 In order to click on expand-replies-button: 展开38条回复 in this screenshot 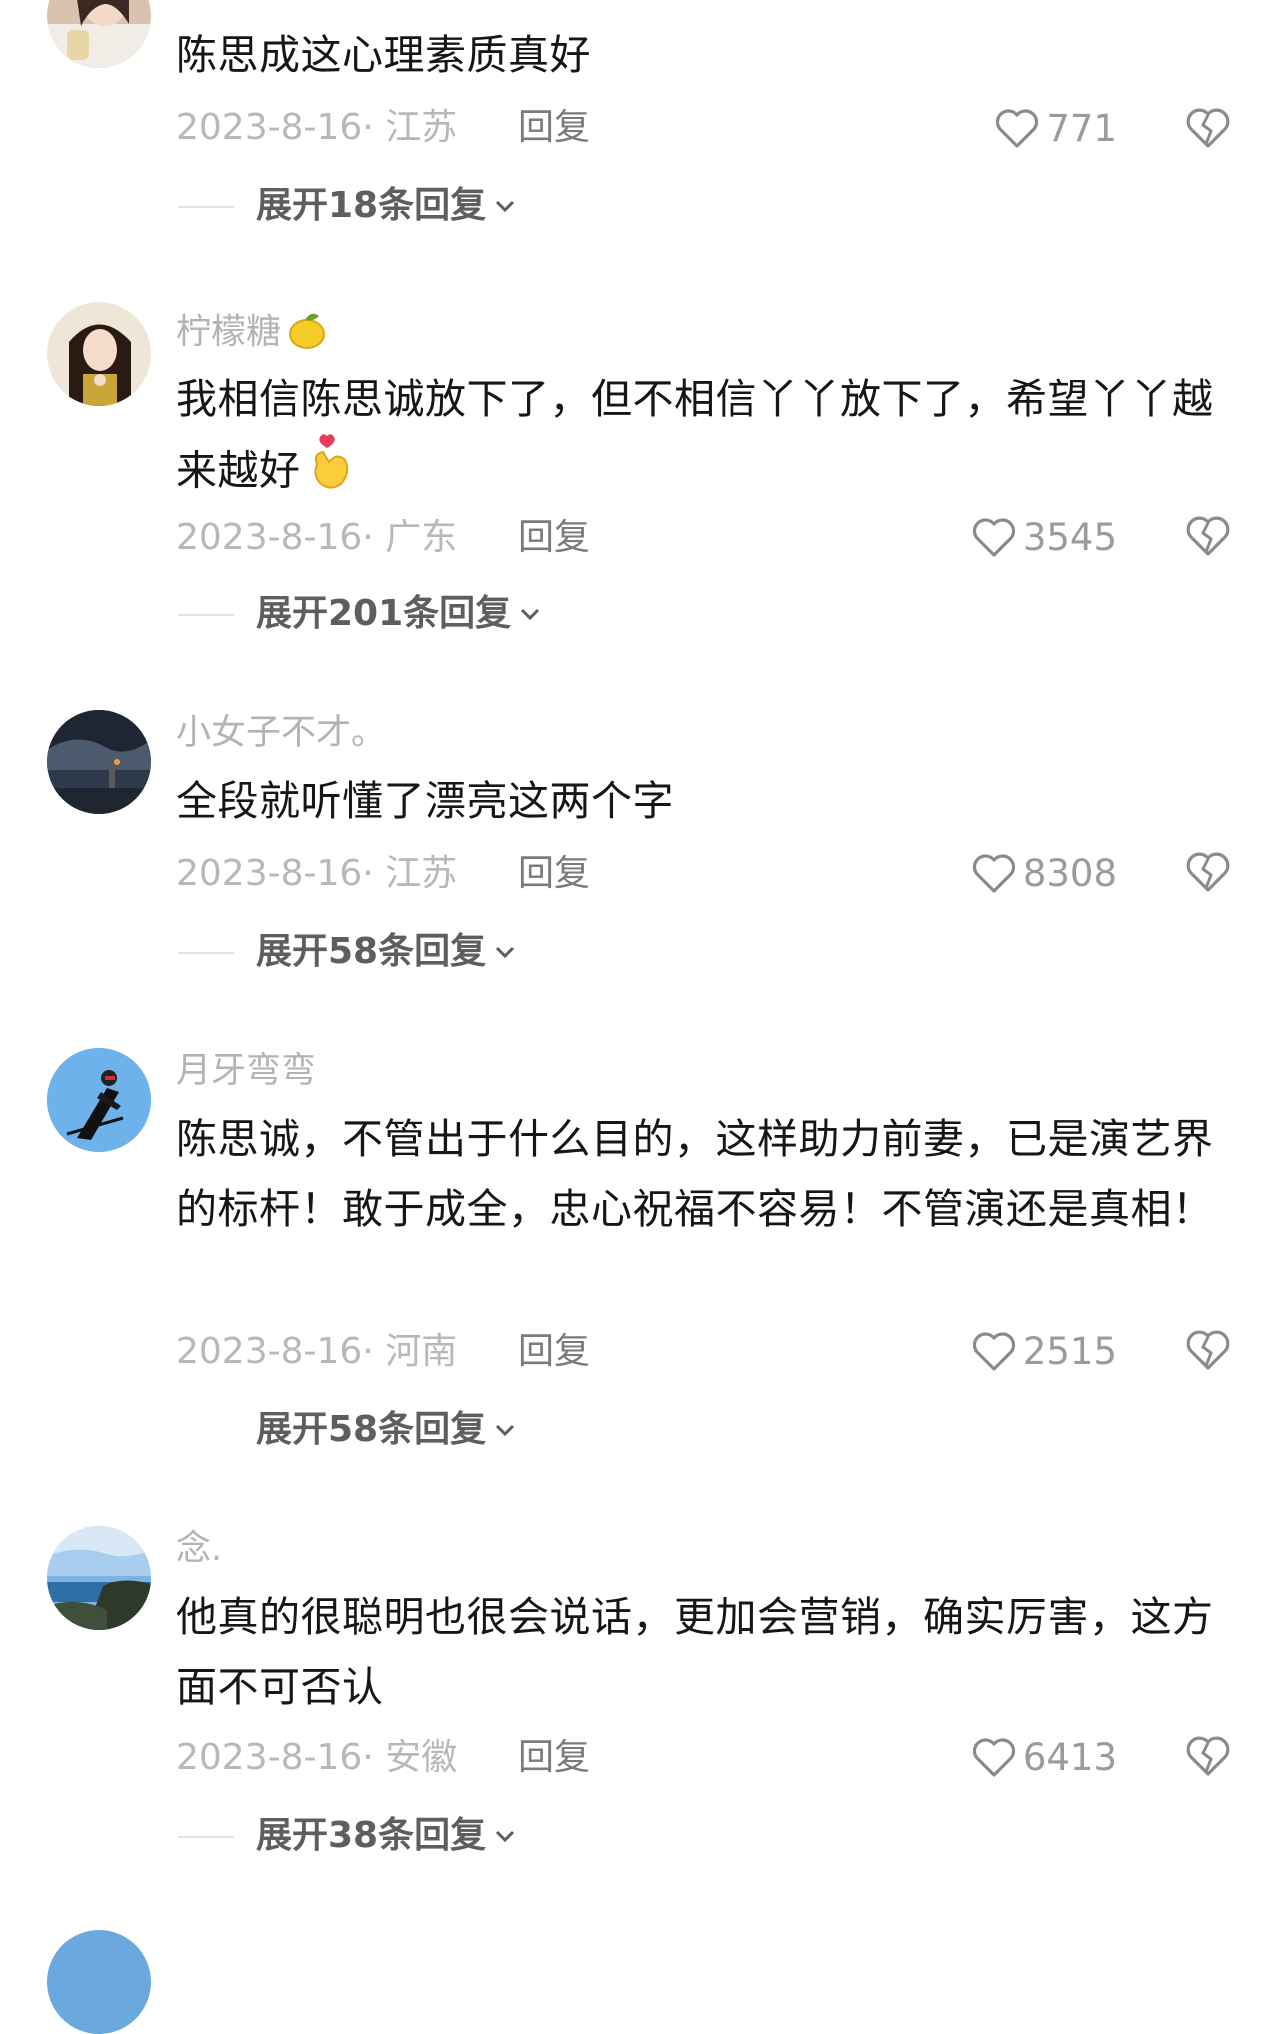, I will do `click(387, 1836)`.